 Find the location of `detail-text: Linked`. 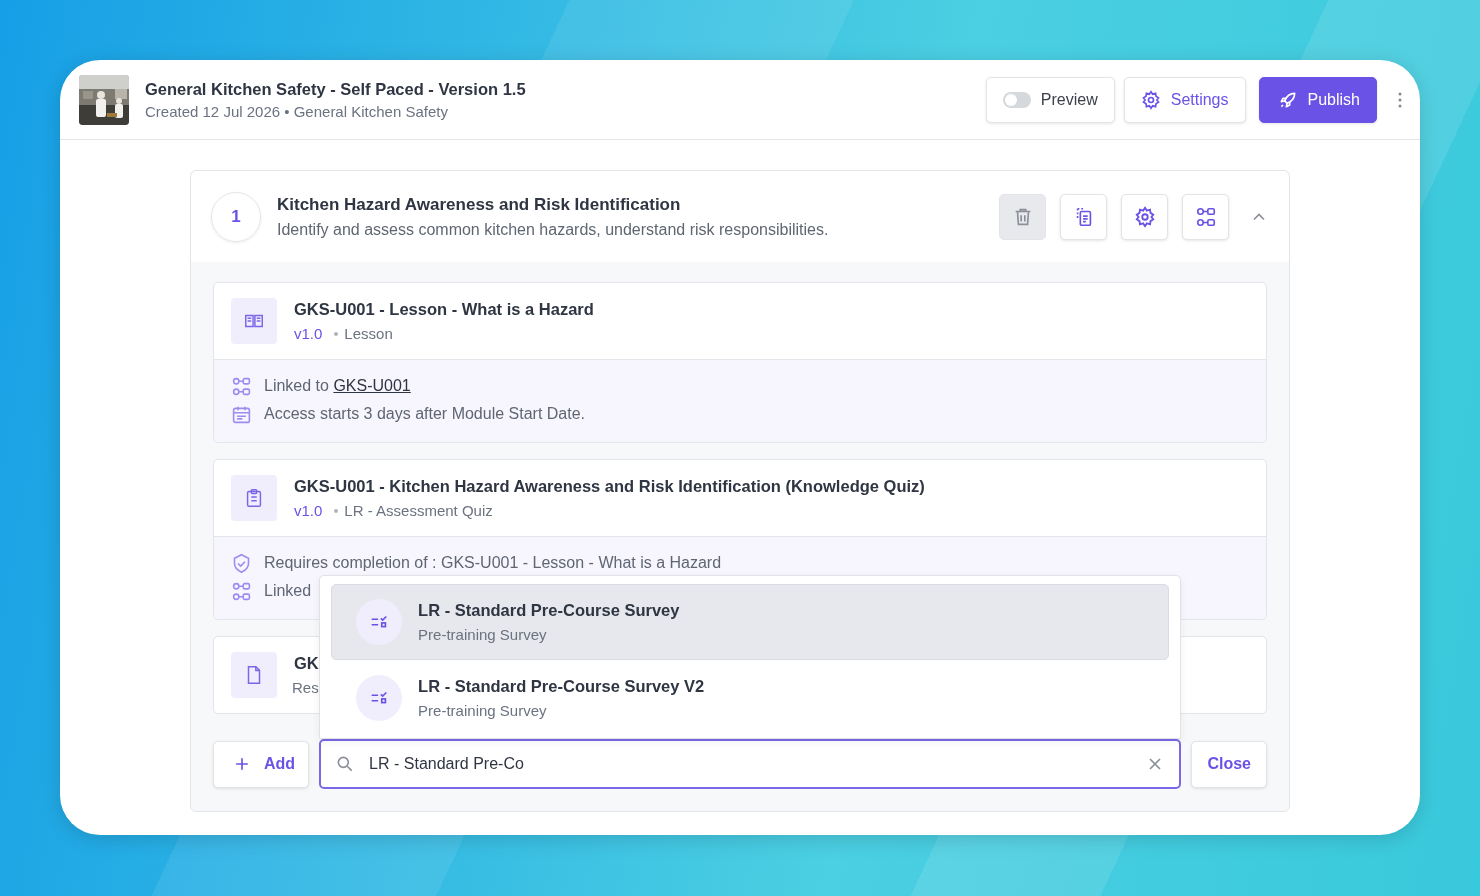

detail-text: Linked is located at coordinates (288, 591).